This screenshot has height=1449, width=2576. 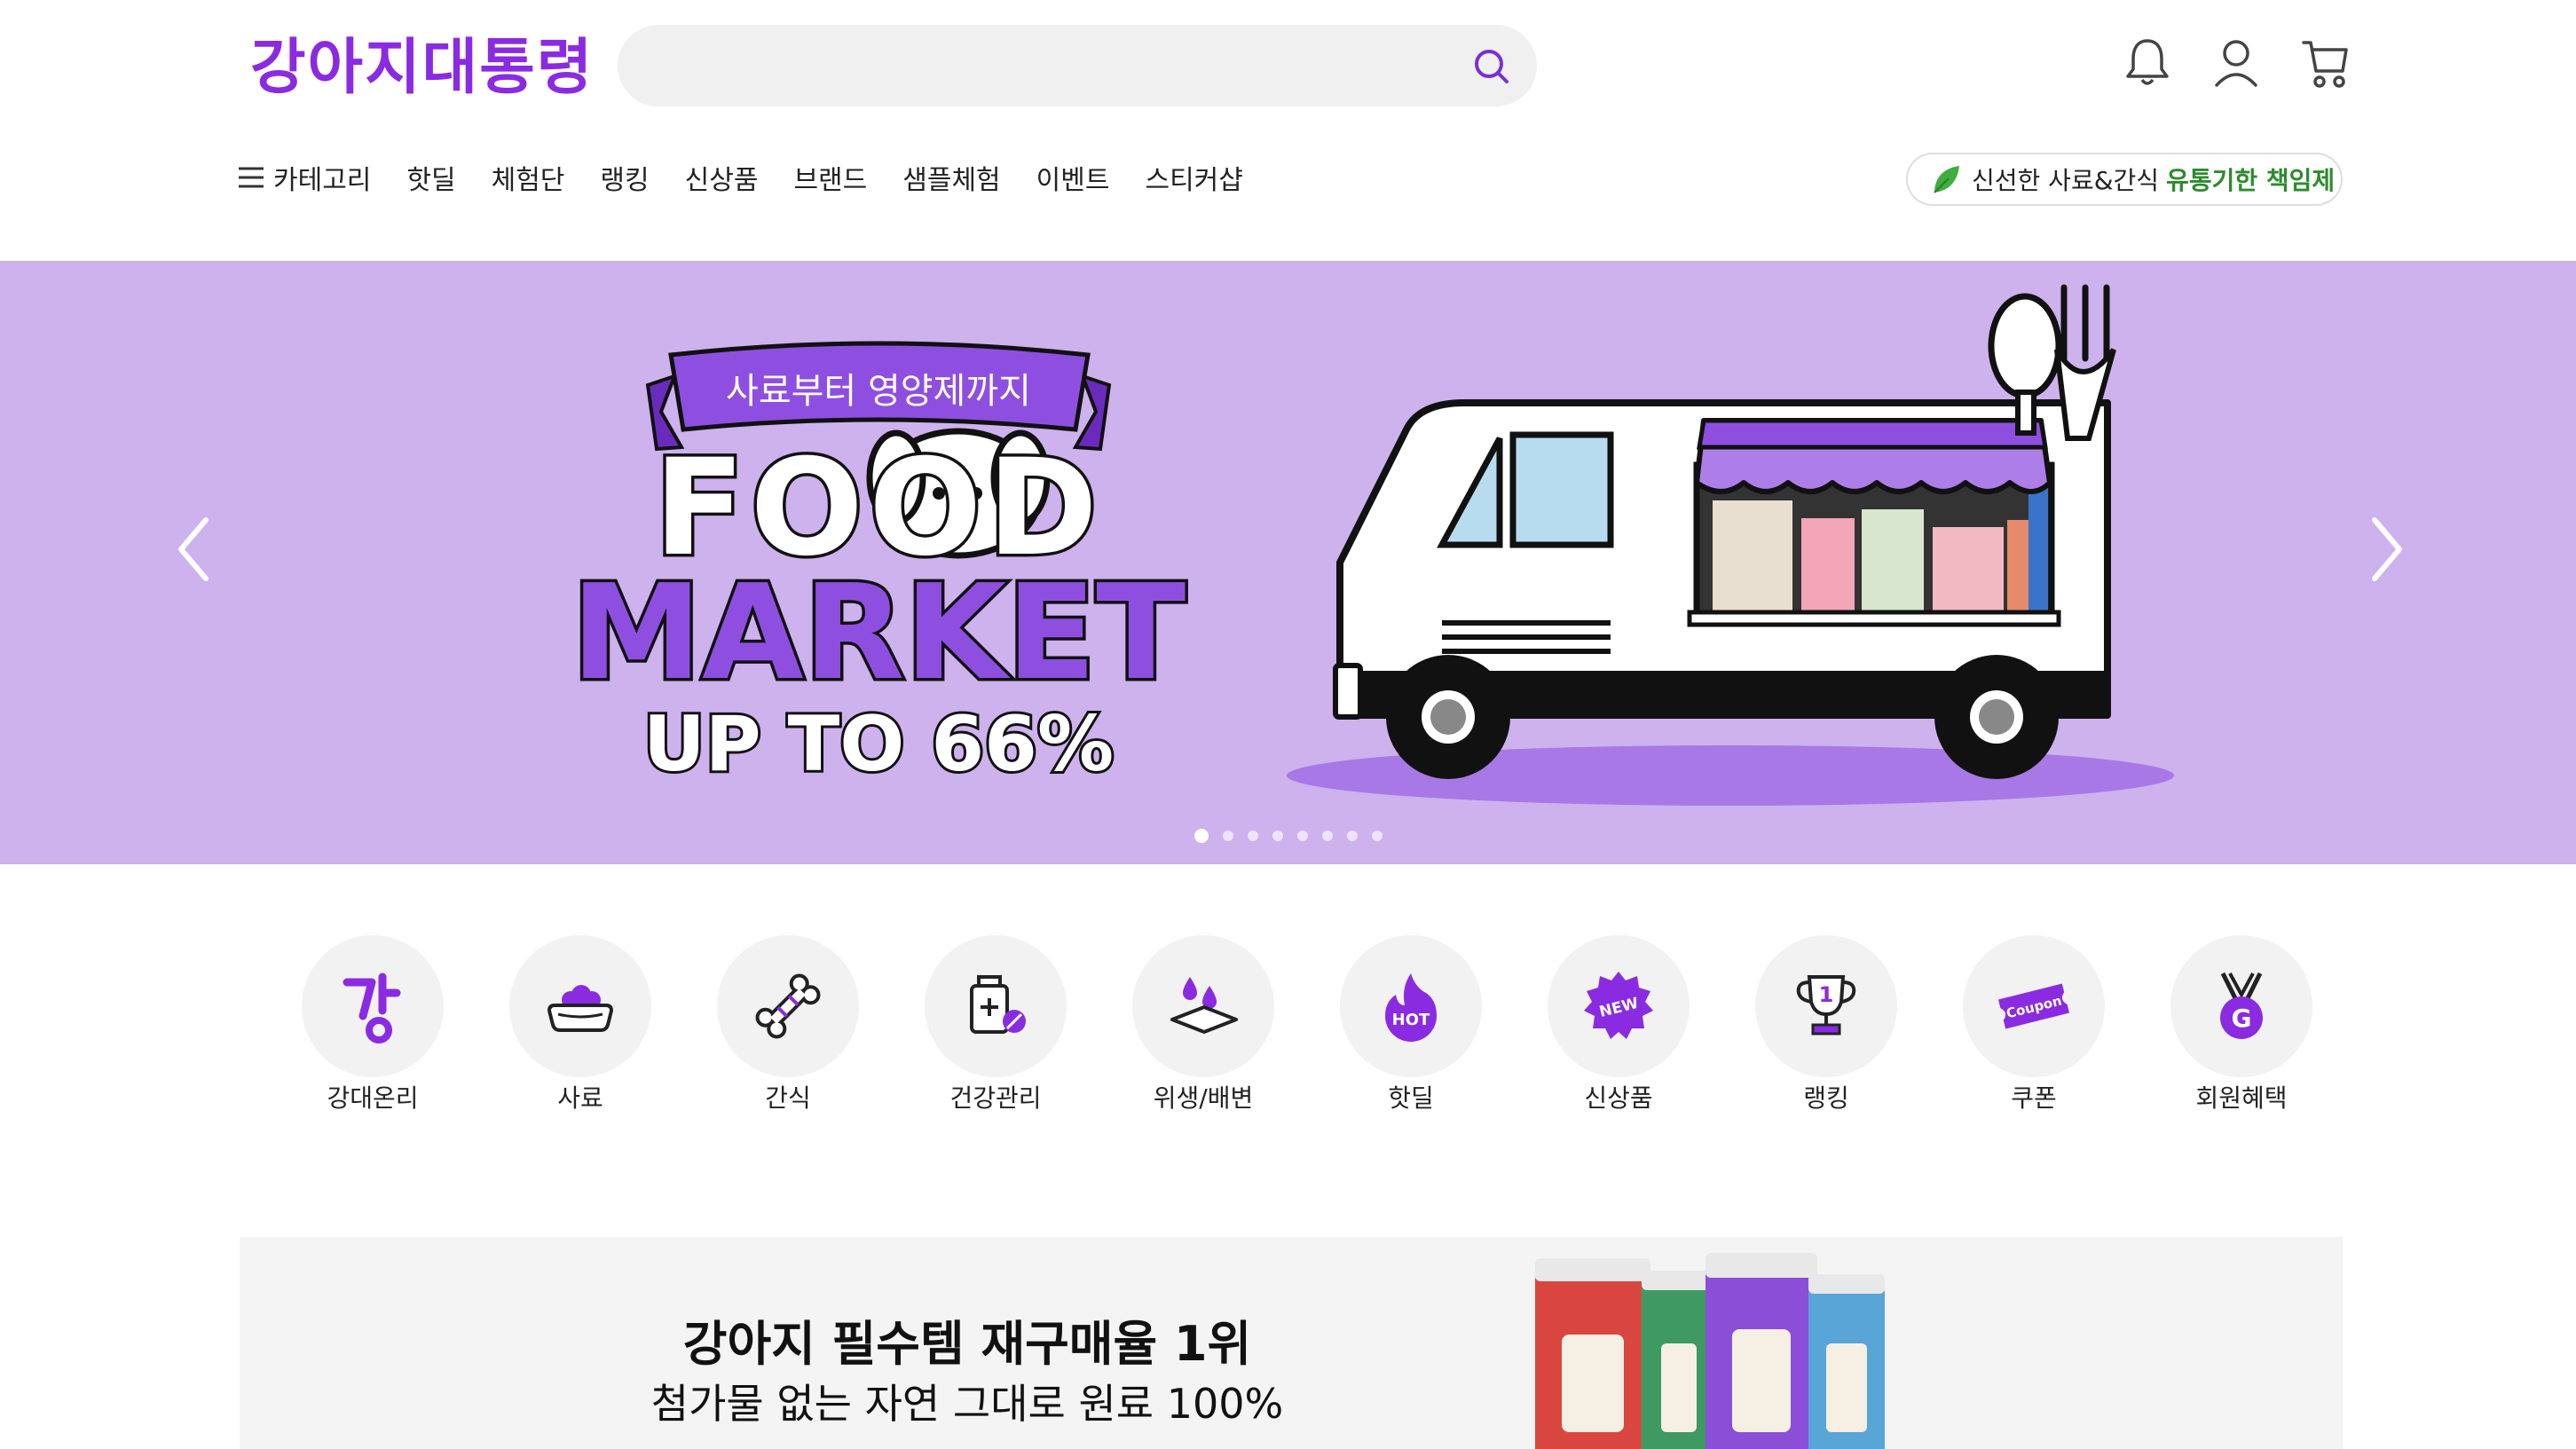 I want to click on category-health: 건강관리, so click(x=996, y=1024).